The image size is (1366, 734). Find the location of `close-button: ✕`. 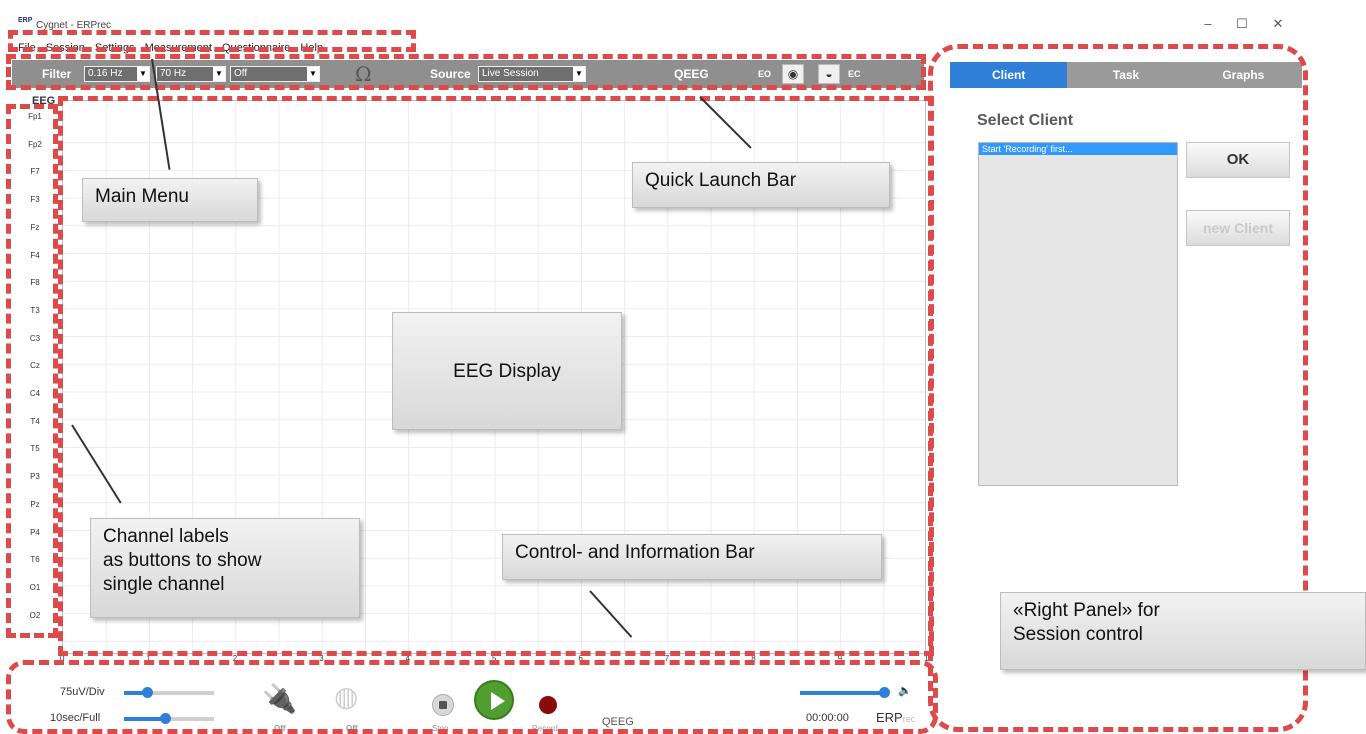

close-button: ✕ is located at coordinates (1278, 24).